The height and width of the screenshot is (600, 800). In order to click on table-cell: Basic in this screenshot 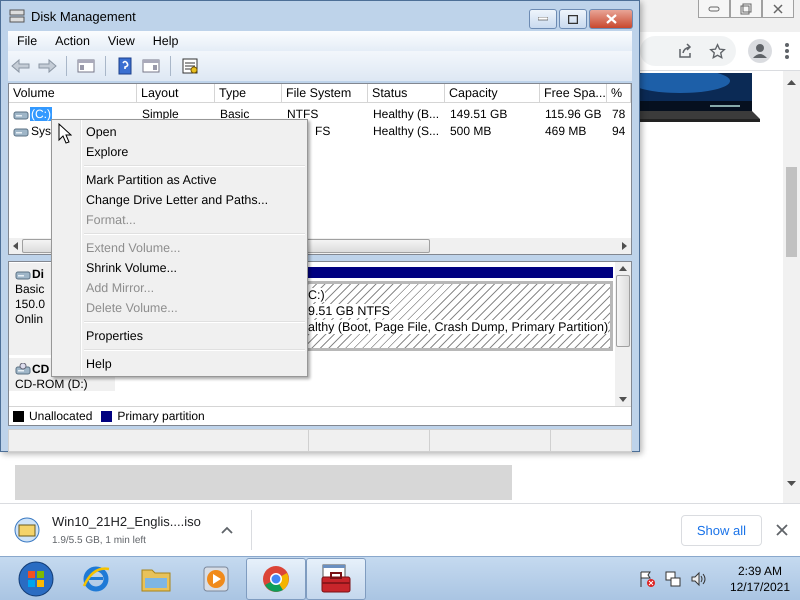, I will do `click(234, 113)`.